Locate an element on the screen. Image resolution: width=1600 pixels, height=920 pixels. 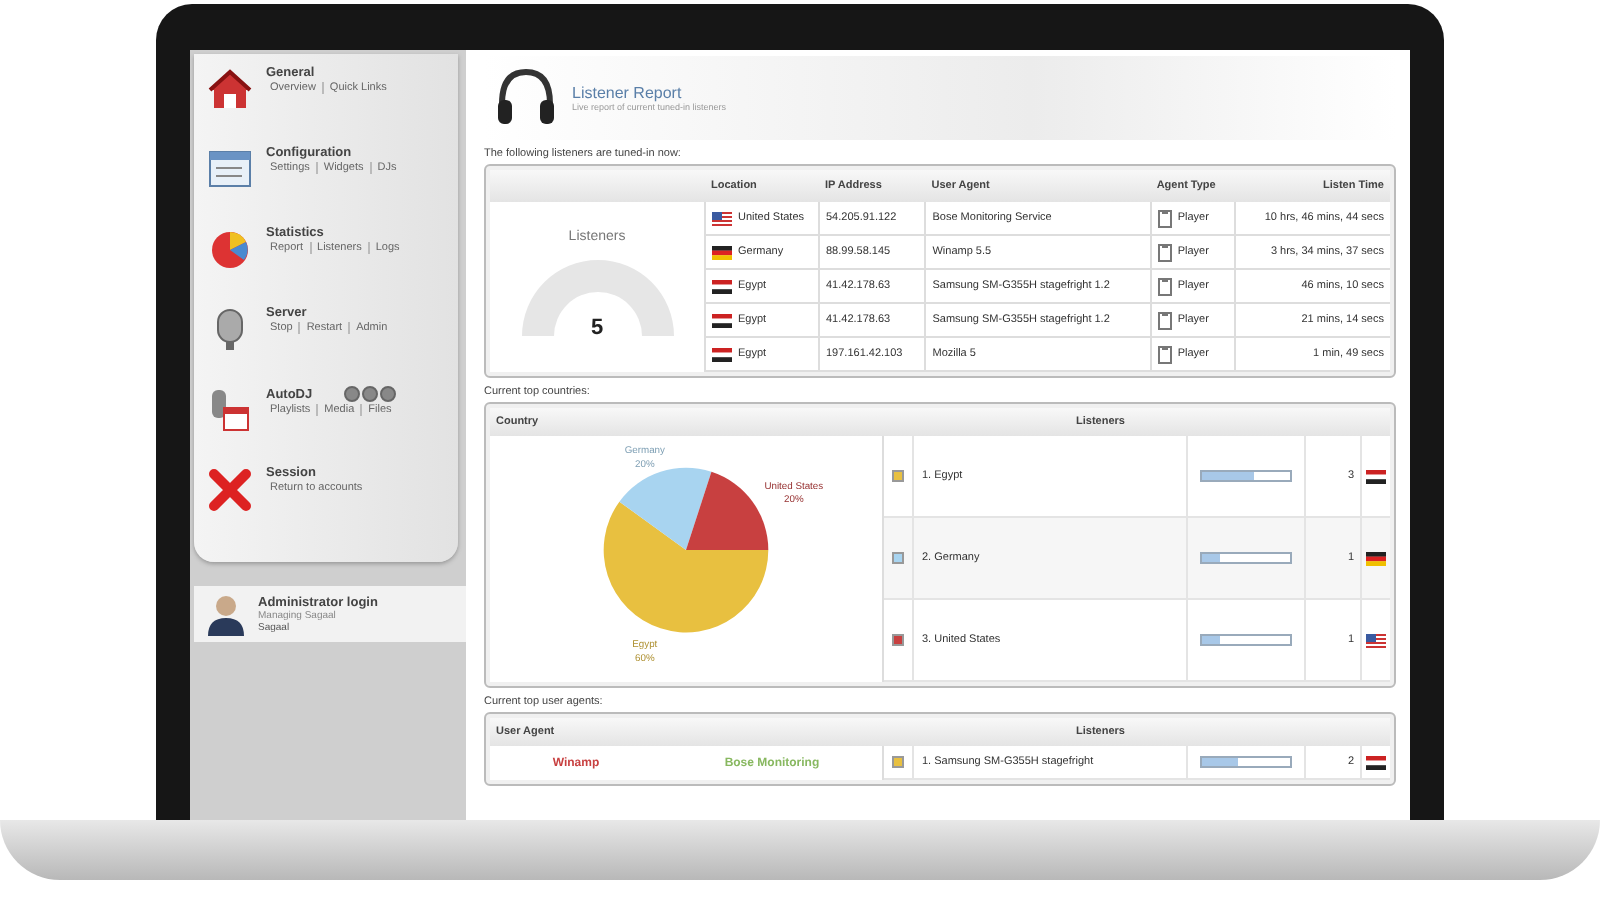
pie-chart-icon is located at coordinates (230, 250).